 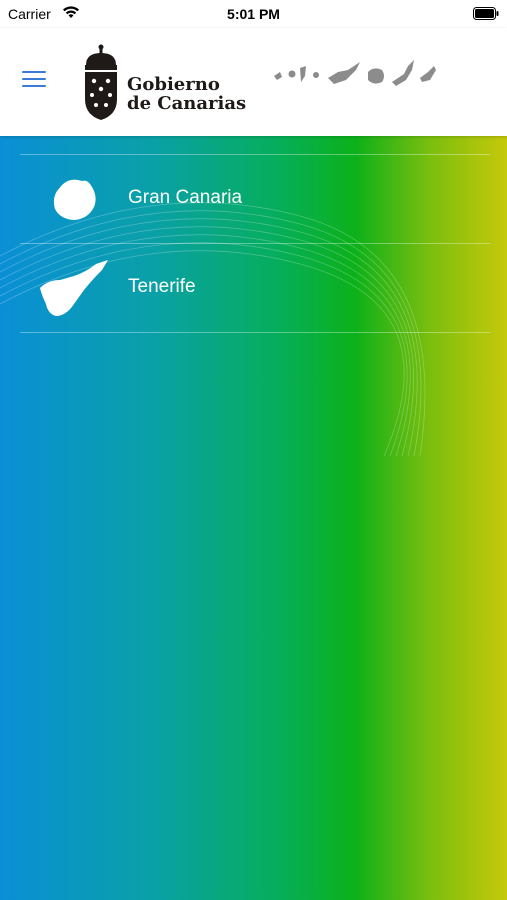 What do you see at coordinates (101, 82) in the screenshot?
I see `coat-of-arms-icon` at bounding box center [101, 82].